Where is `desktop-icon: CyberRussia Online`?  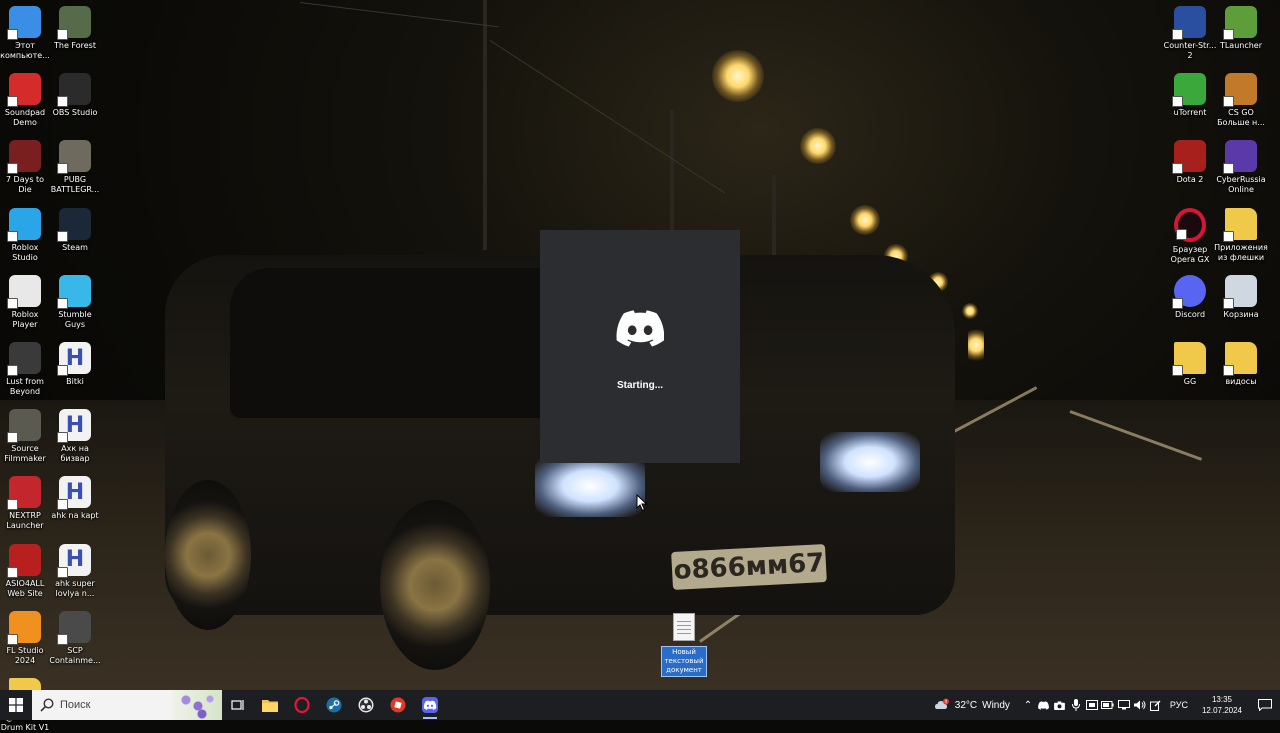 desktop-icon: CyberRussia Online is located at coordinates (1241, 167).